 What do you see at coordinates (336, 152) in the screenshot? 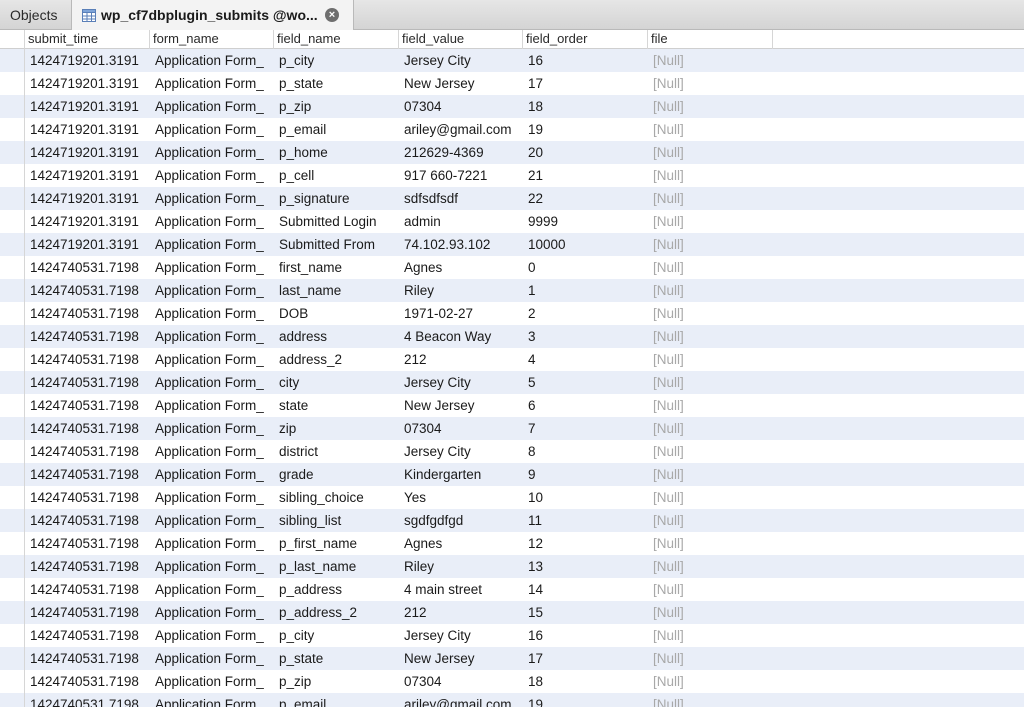
I see `cell-field-name: p_home` at bounding box center [336, 152].